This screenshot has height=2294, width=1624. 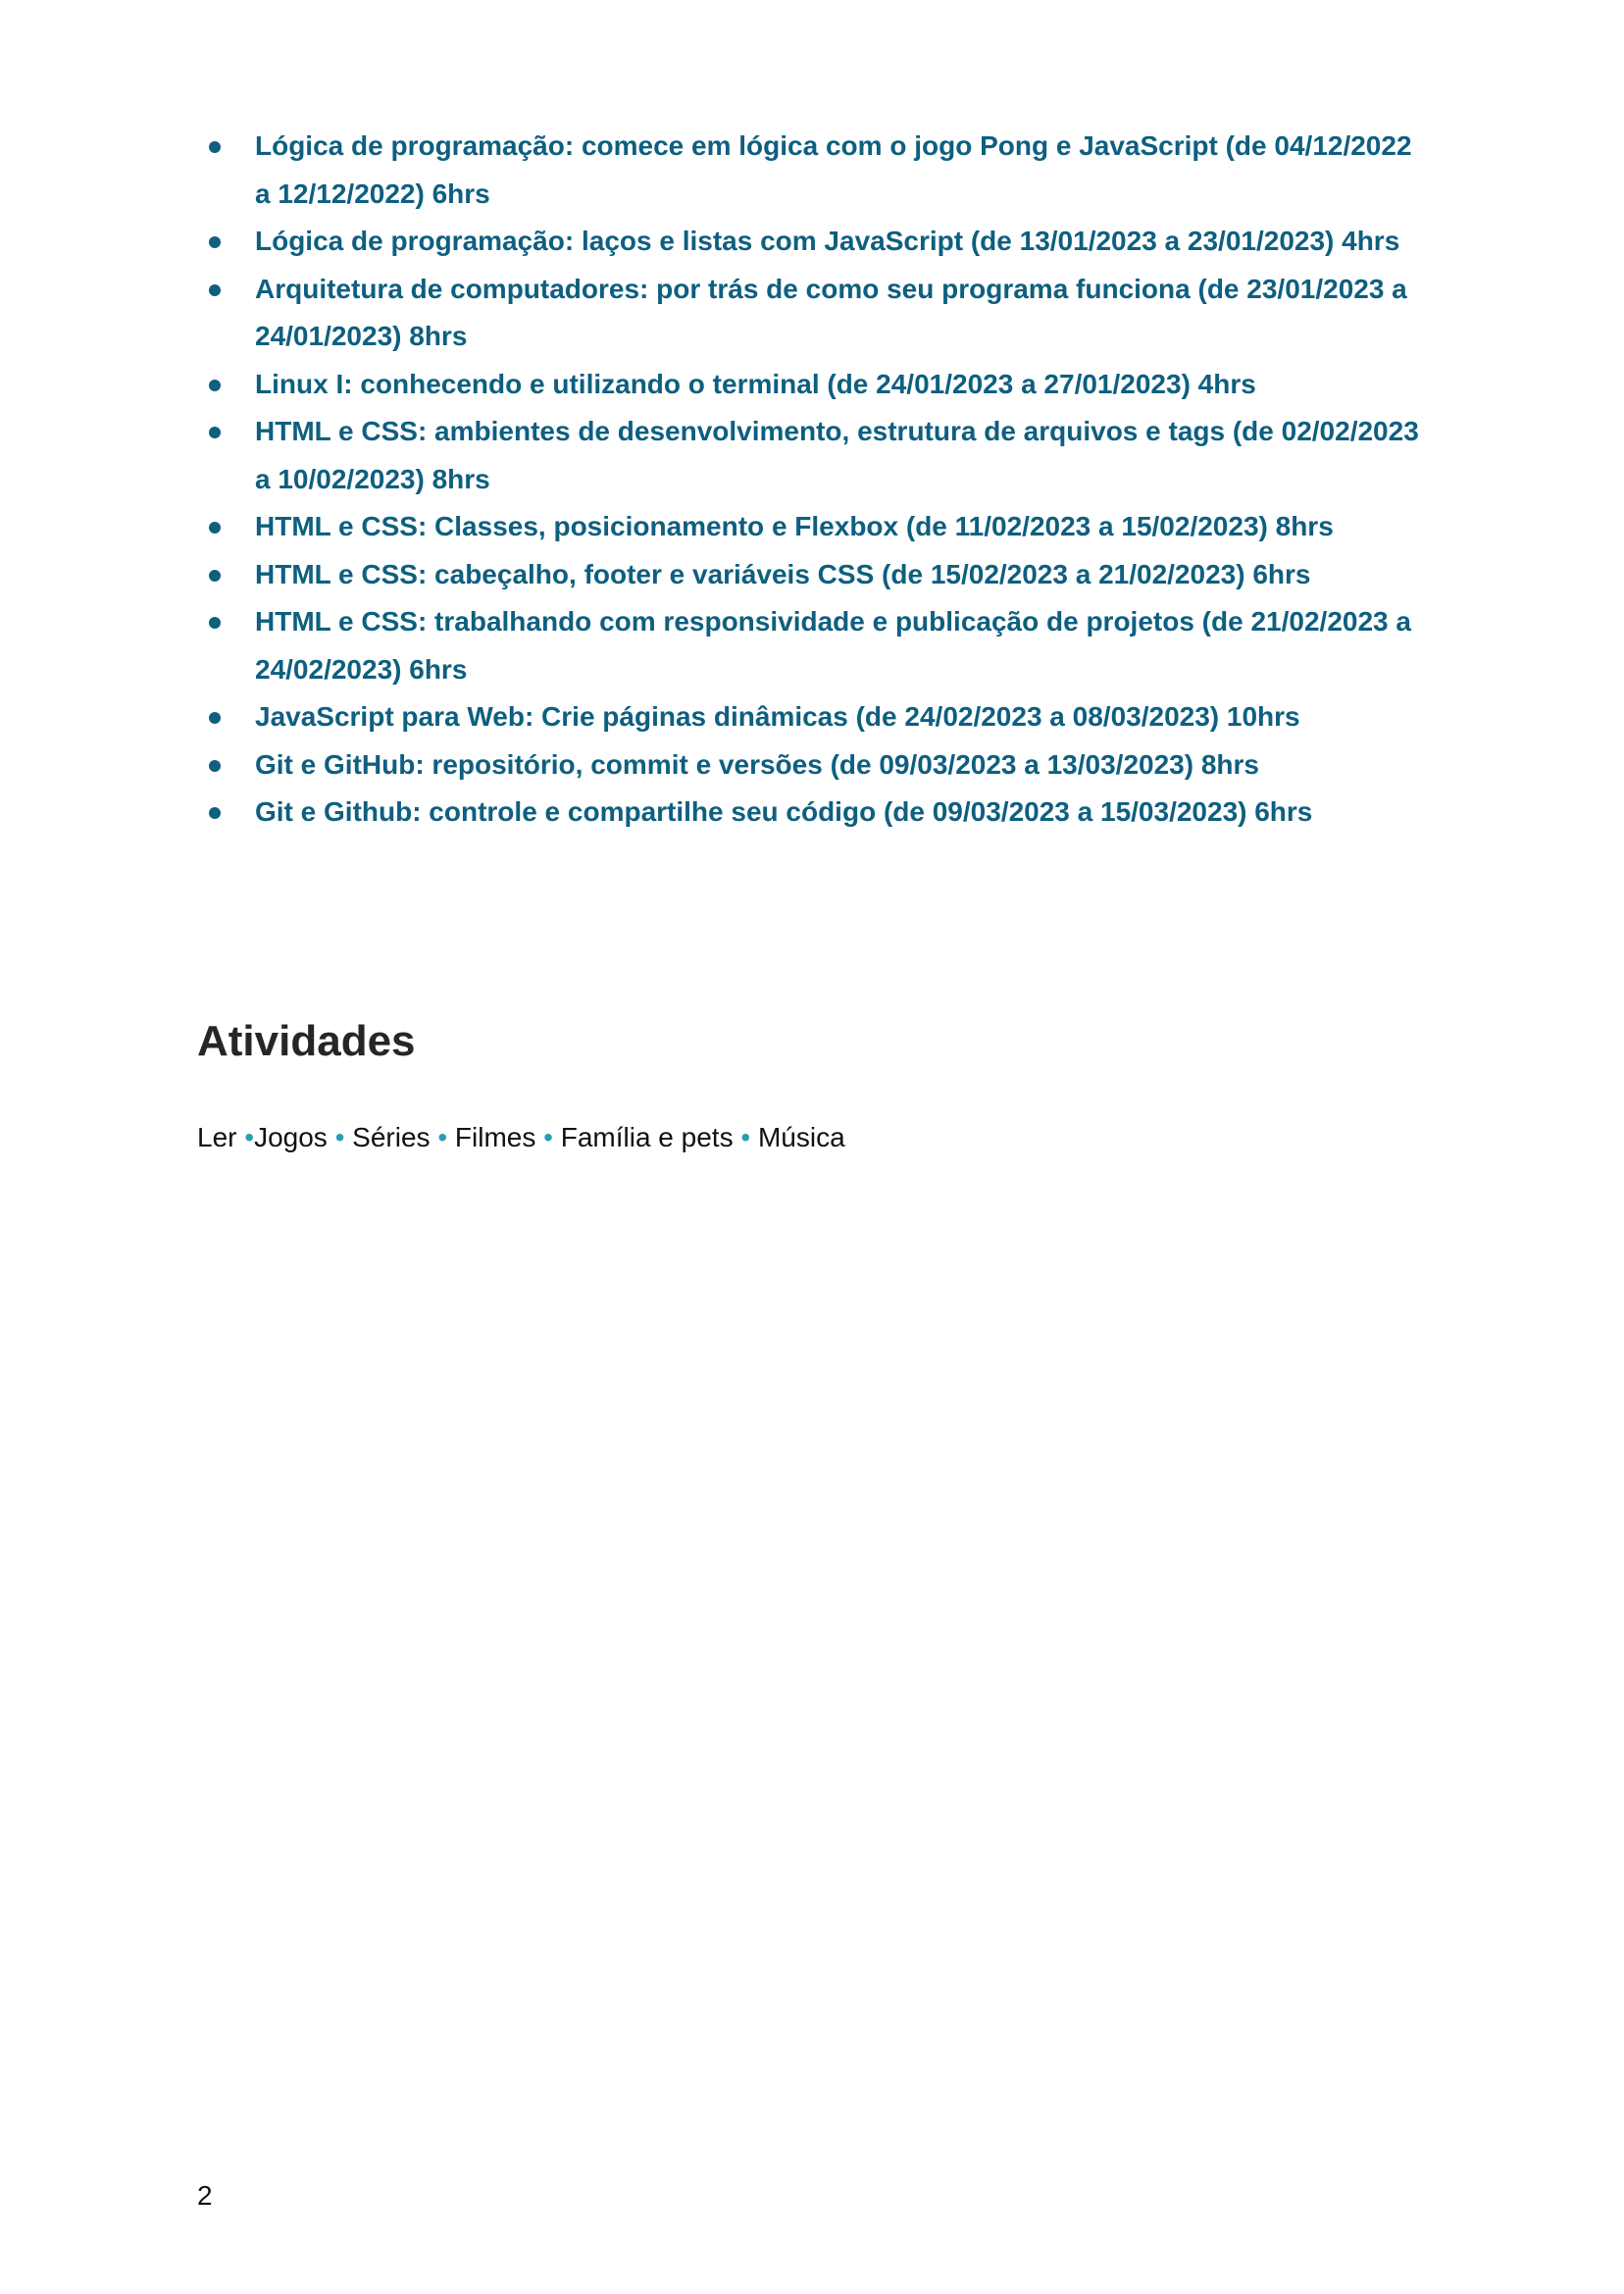 What do you see at coordinates (291, 1137) in the screenshot?
I see `activity-item: Jogos` at bounding box center [291, 1137].